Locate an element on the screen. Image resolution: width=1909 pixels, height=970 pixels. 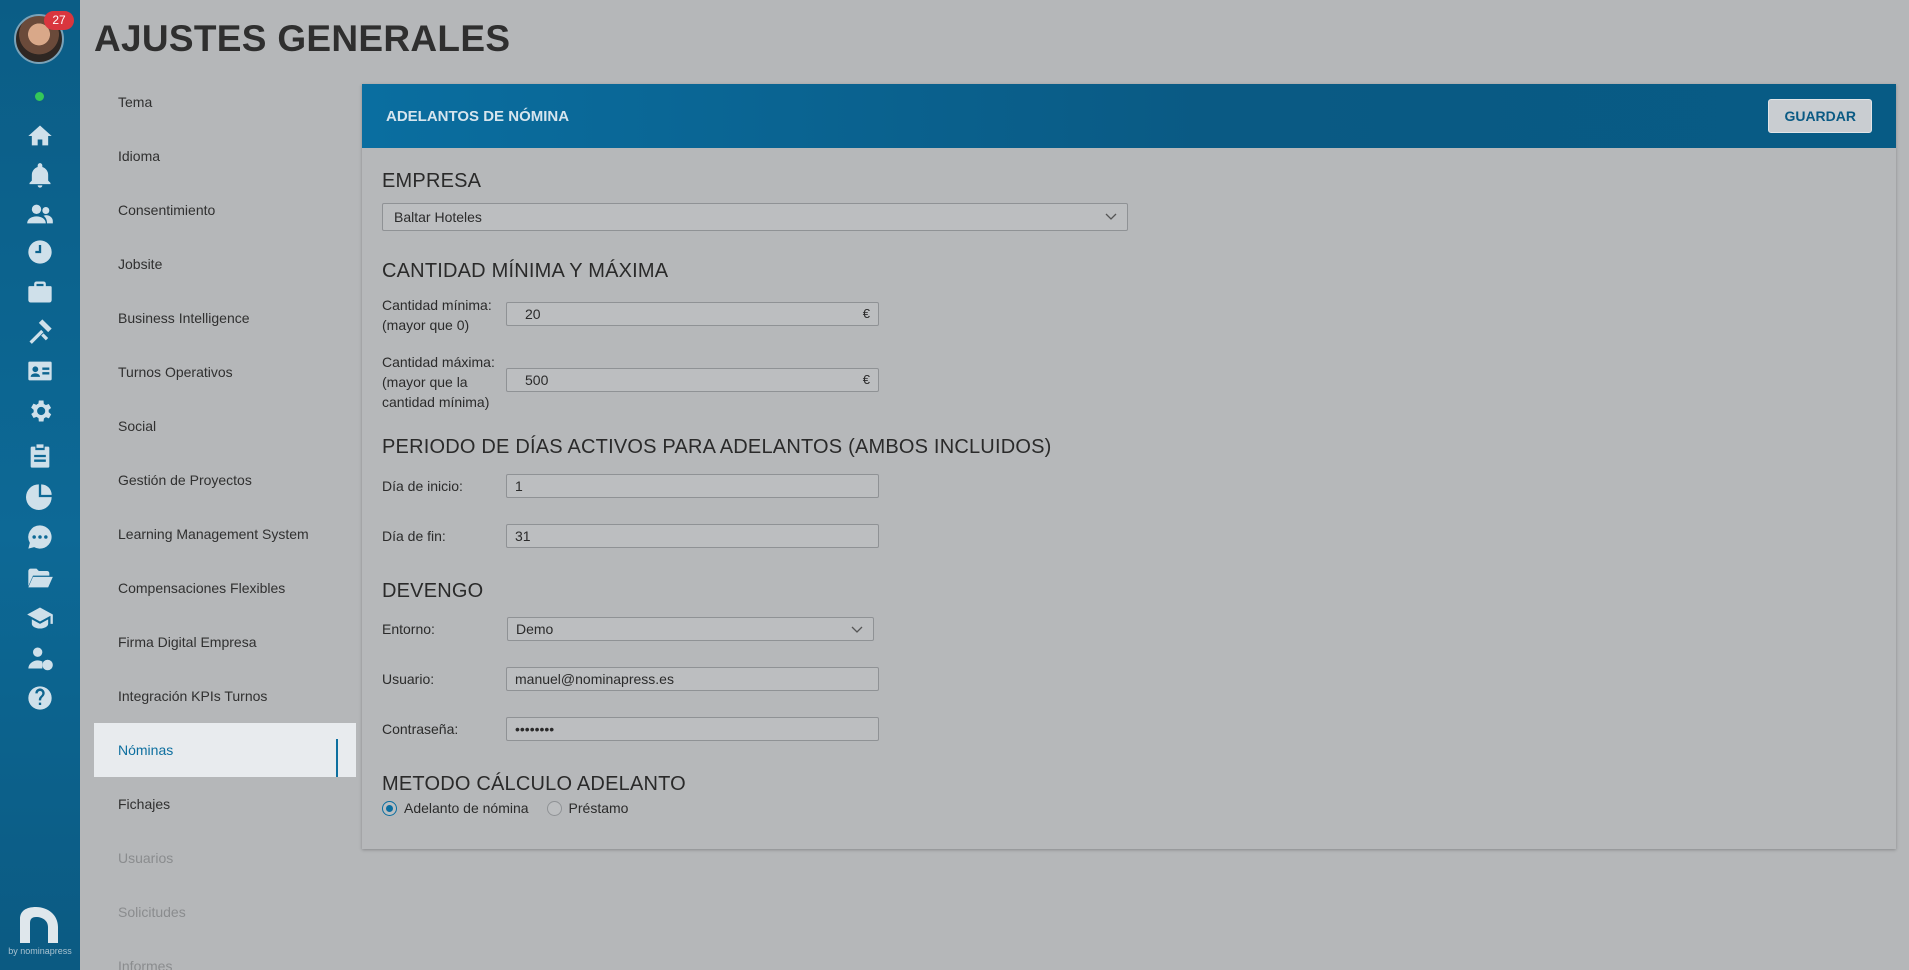
start-day-value: 1 is located at coordinates (519, 486).